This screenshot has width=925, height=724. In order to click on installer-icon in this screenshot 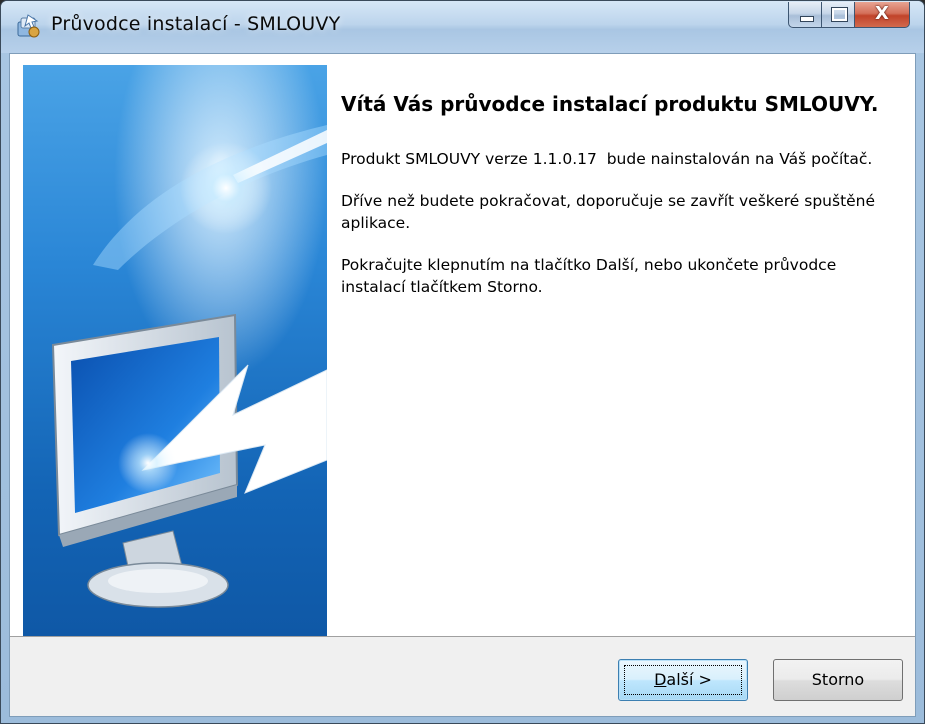, I will do `click(28, 26)`.